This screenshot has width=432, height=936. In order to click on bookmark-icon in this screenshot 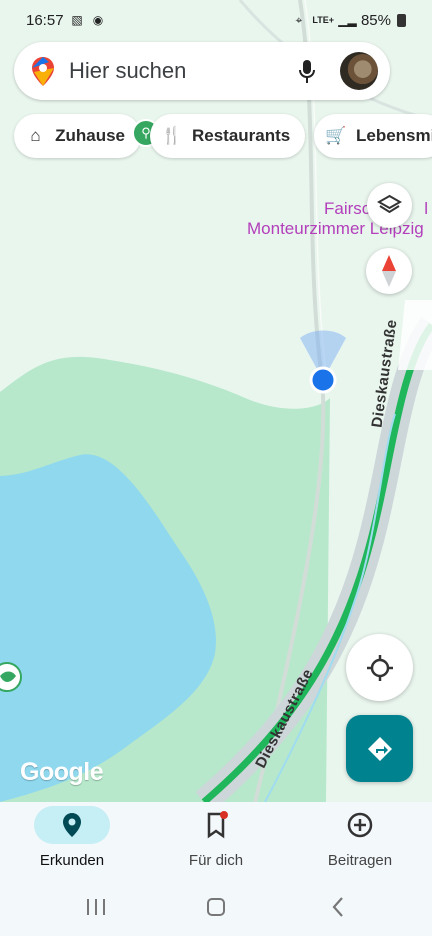, I will do `click(217, 825)`.